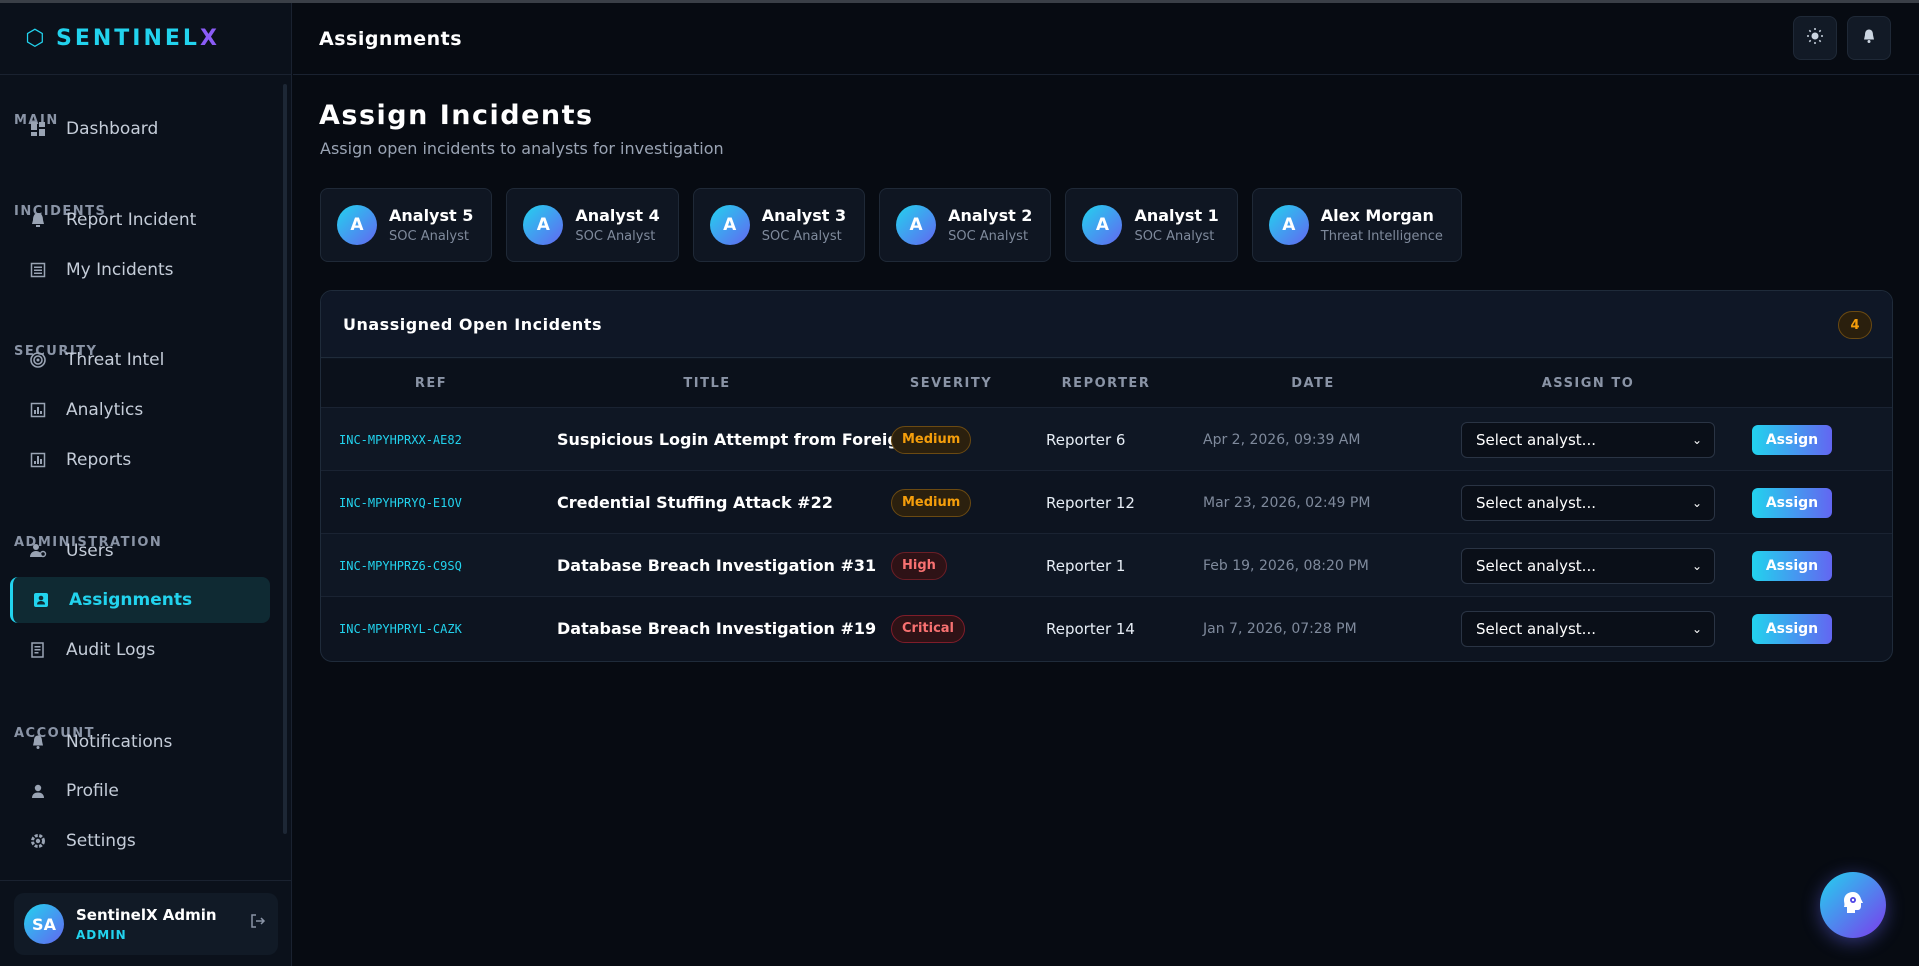 Image resolution: width=1919 pixels, height=966 pixels. Describe the element at coordinates (1313, 383) in the screenshot. I see `column-header-date: DATE` at that location.